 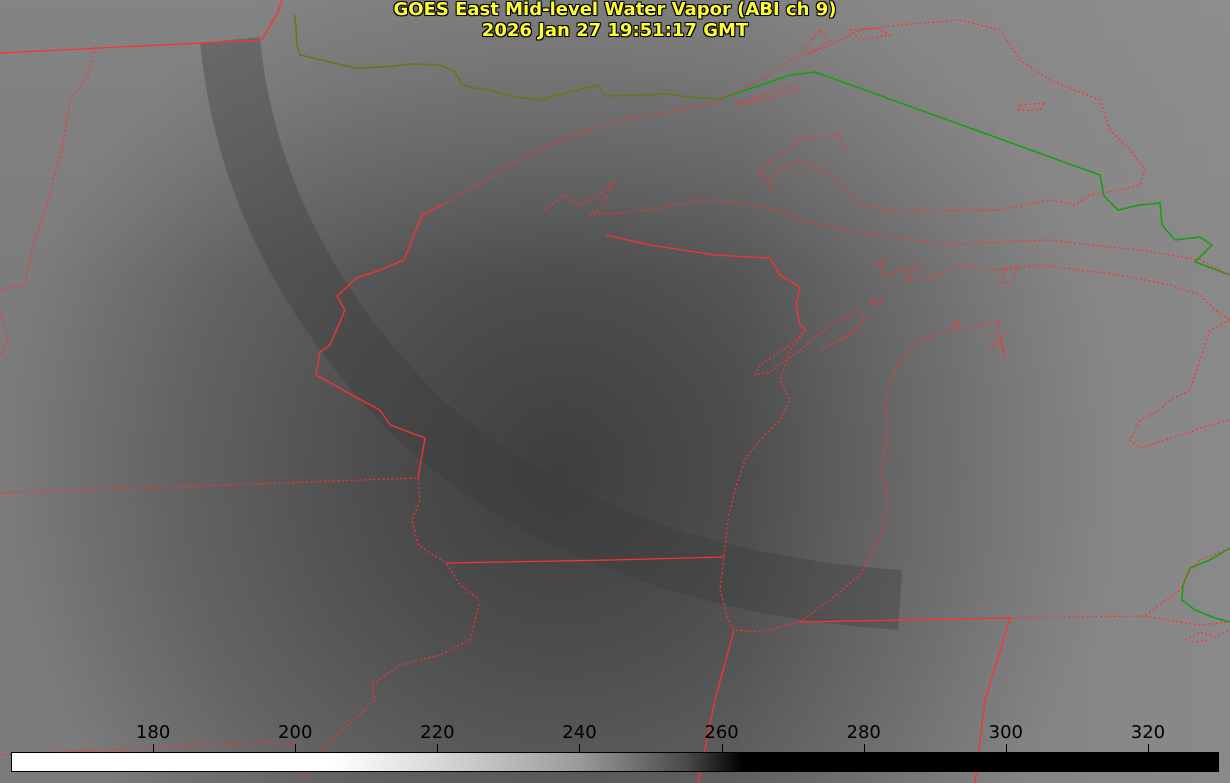 I want to click on colorbar-tick-label: 240, so click(x=579, y=732).